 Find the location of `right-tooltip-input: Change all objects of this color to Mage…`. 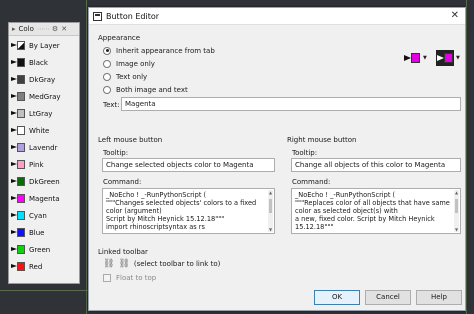

right-tooltip-input: Change all objects of this color to Mage… is located at coordinates (376, 165).